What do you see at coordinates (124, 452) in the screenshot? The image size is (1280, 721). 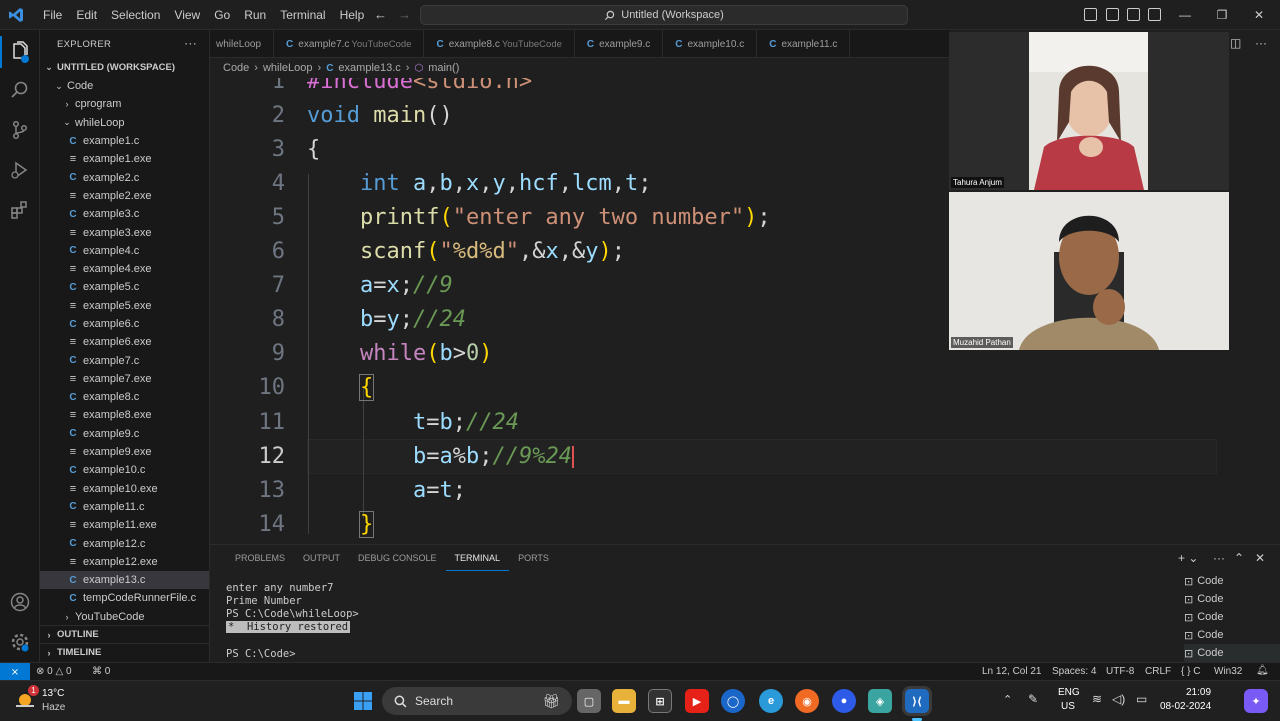 I see `file-item: ≡ example9.exe` at bounding box center [124, 452].